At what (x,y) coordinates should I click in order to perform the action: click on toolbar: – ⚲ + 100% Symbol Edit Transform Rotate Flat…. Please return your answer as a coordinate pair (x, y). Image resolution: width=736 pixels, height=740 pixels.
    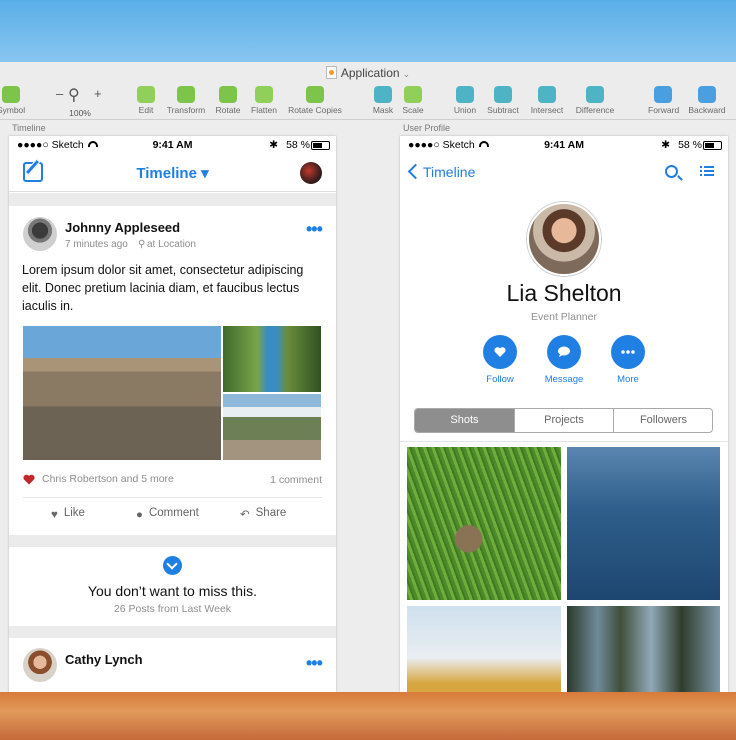
    Looking at the image, I should click on (368, 102).